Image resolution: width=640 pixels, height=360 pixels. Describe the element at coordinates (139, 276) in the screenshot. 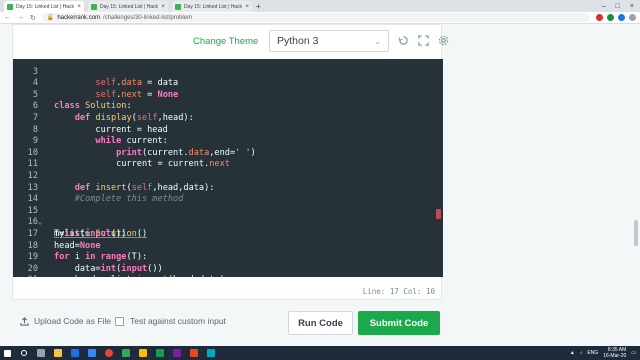

I see `code-text: head=mylist.insert(head,data)` at that location.